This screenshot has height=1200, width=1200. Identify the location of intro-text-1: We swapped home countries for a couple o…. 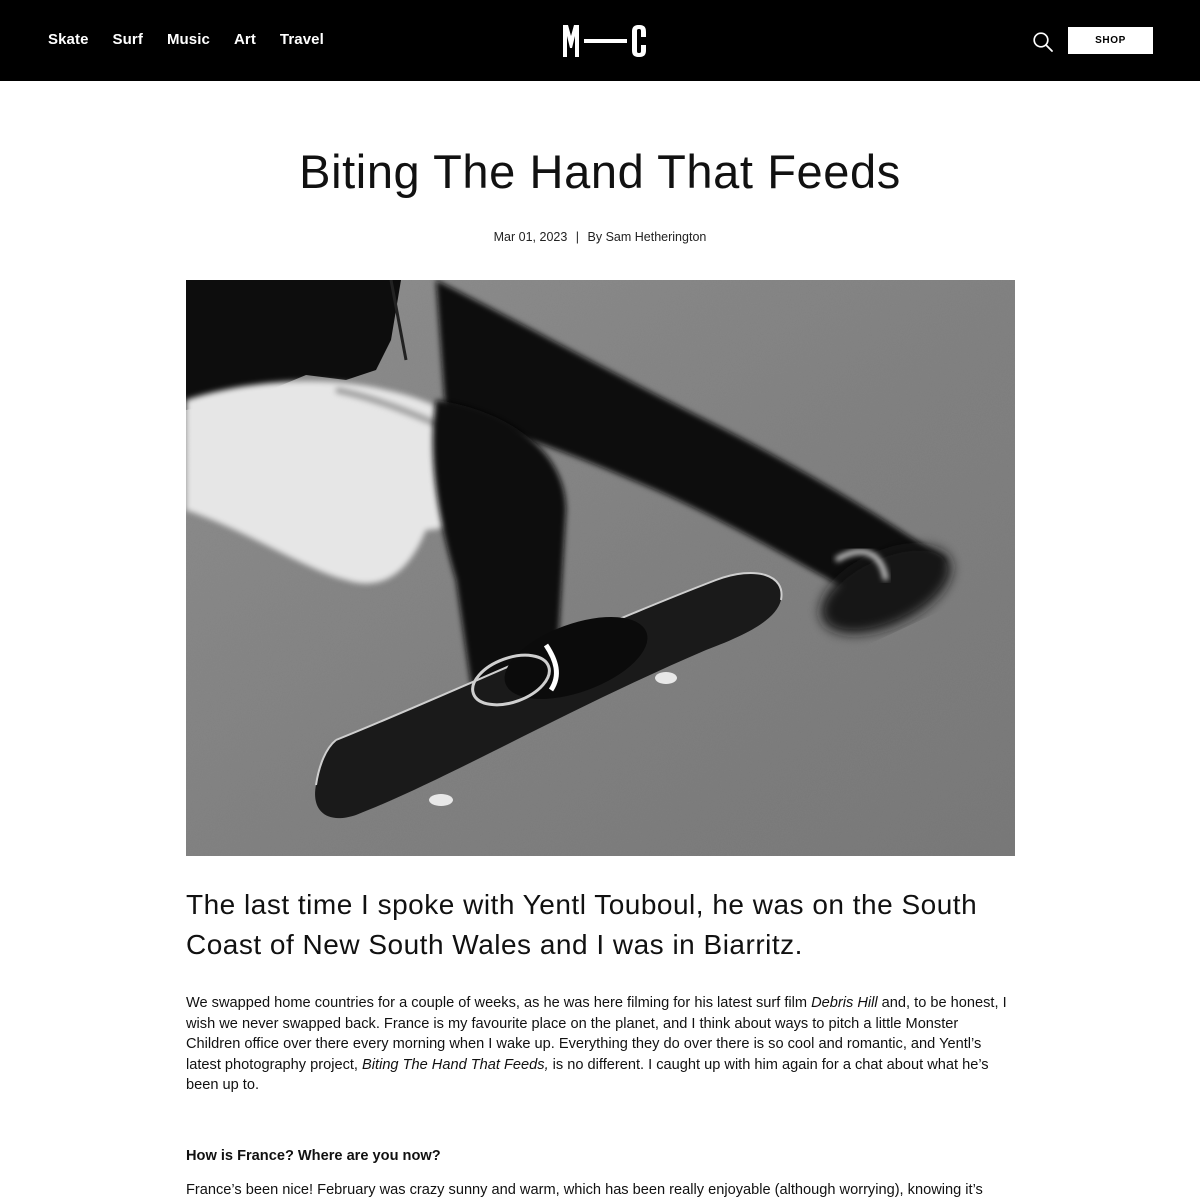
(499, 1003).